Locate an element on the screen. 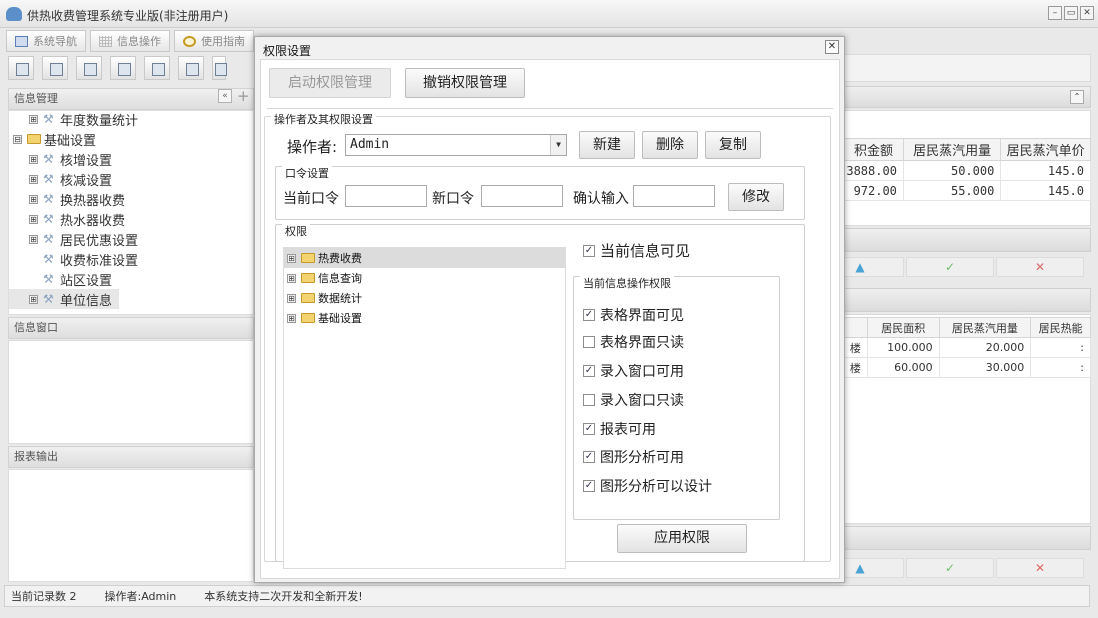 The image size is (1098, 618). op-checkbox-table-visible: ✓ 表格界面可见 is located at coordinates (633, 315).